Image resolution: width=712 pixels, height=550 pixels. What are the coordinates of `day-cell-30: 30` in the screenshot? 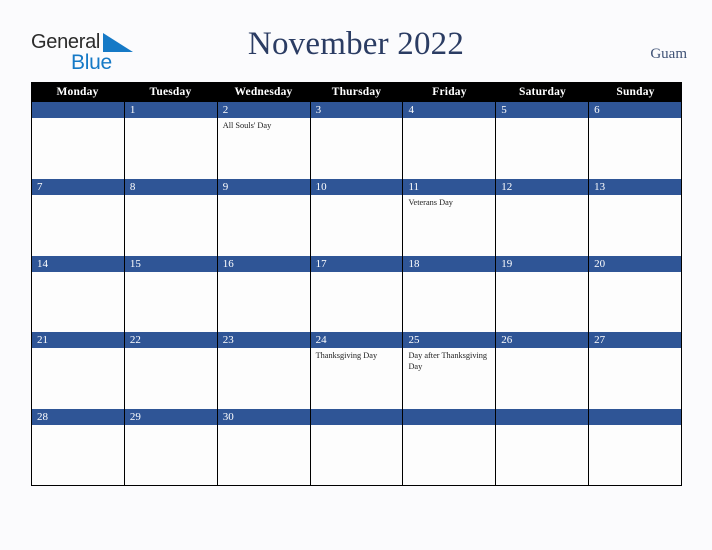 It's located at (264, 447).